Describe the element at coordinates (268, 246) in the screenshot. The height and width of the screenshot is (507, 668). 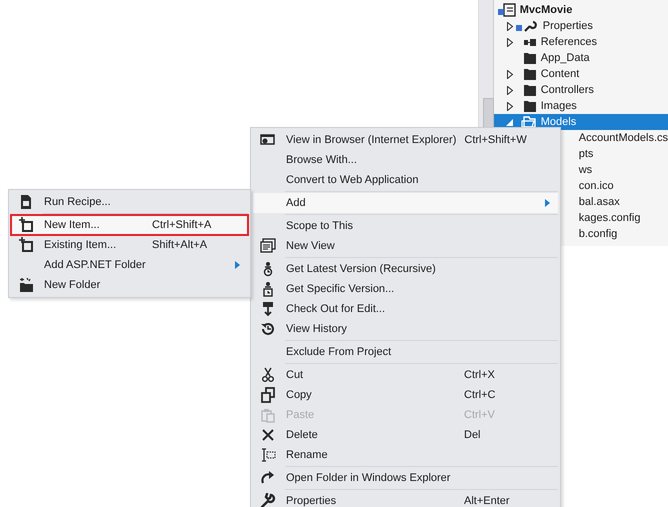
I see `view-icon` at that location.